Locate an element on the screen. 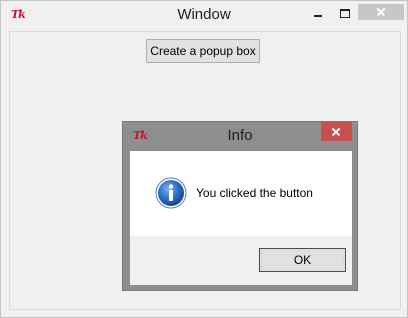 This screenshot has height=318, width=408. main-titlebar: Tk Window is located at coordinates (204, 16).